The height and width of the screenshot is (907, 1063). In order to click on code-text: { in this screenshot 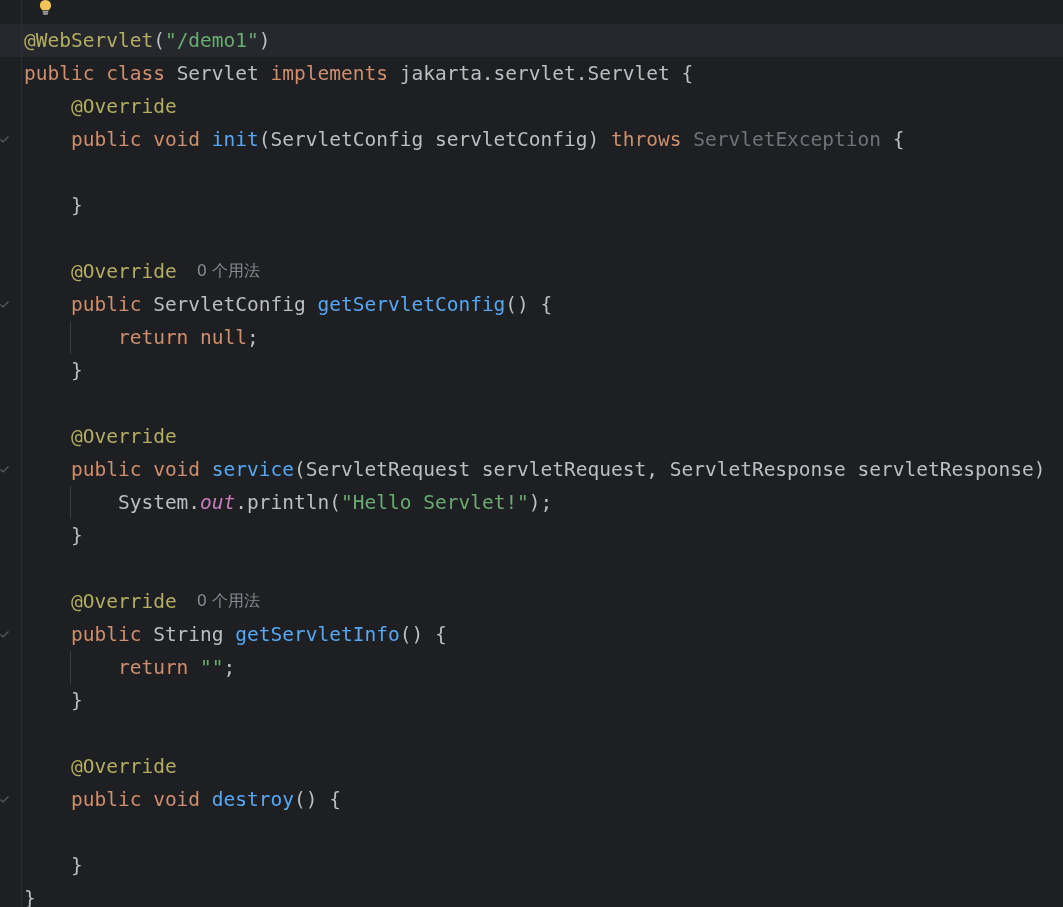, I will do `click(898, 139)`.